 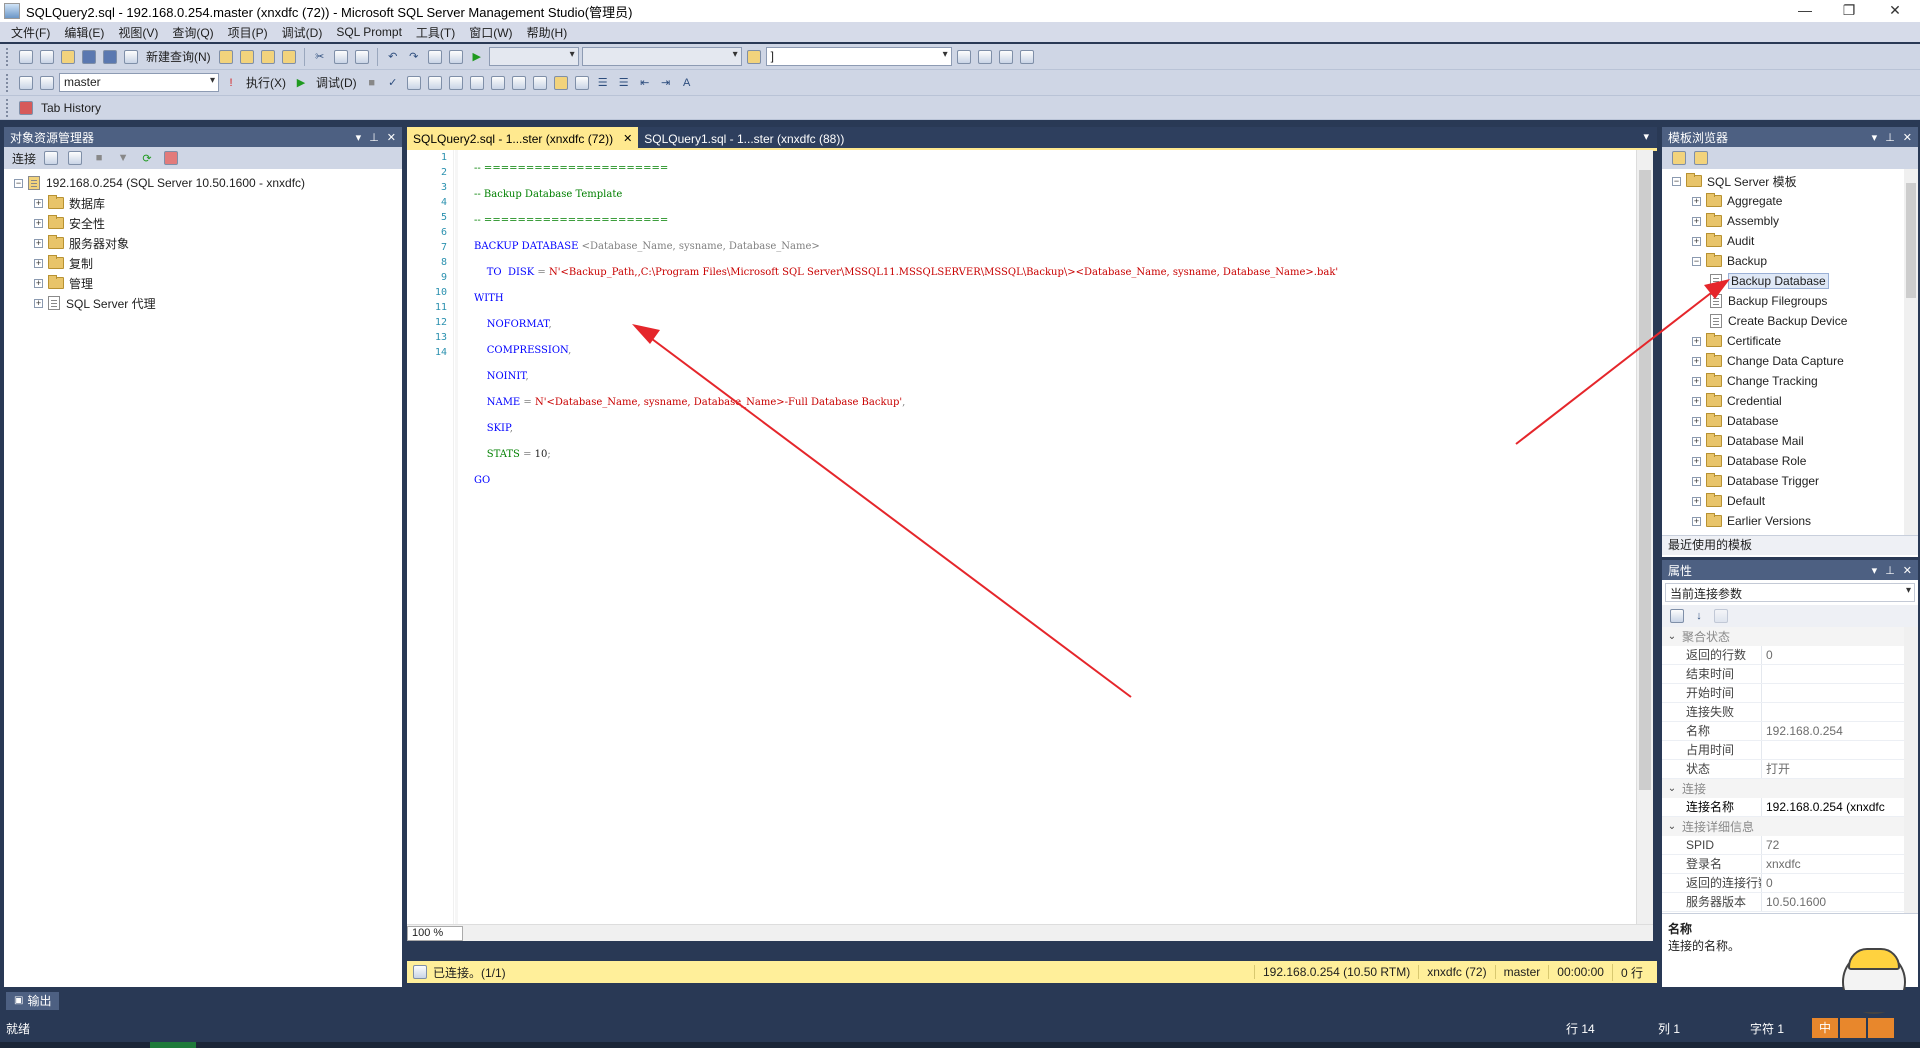 I want to click on properties-object-combo: 当前连接参数, so click(x=1790, y=592).